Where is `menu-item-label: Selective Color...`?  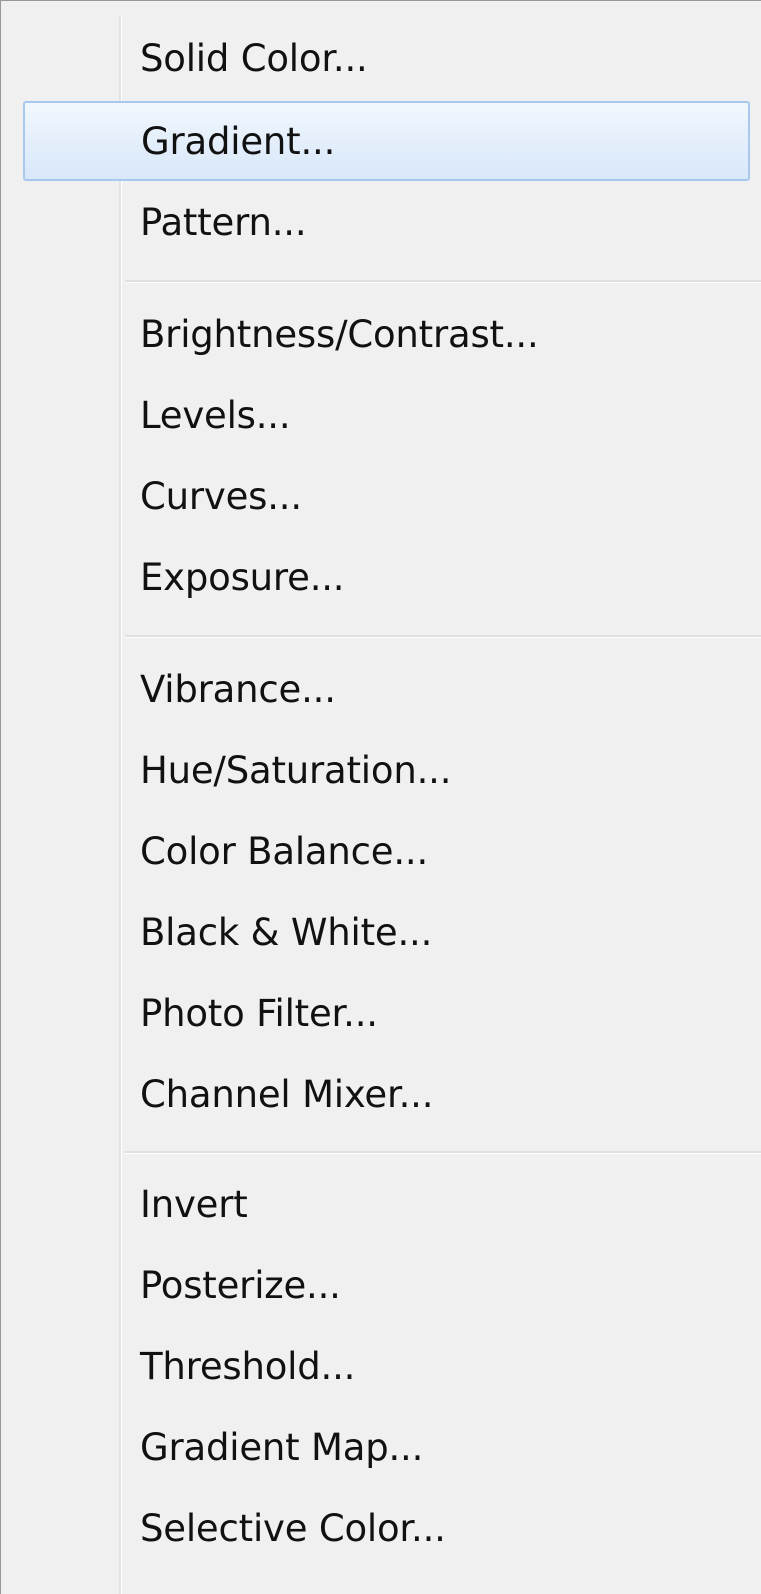
menu-item-label: Selective Color... is located at coordinates (293, 1528).